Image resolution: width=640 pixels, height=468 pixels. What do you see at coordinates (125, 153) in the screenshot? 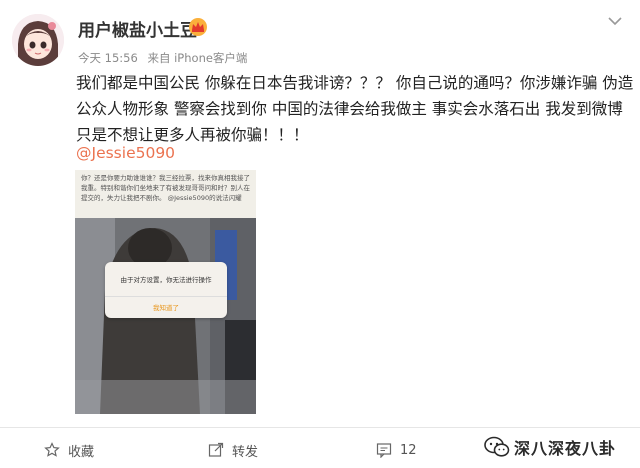
I see `mention-link: @Jessie5090` at bounding box center [125, 153].